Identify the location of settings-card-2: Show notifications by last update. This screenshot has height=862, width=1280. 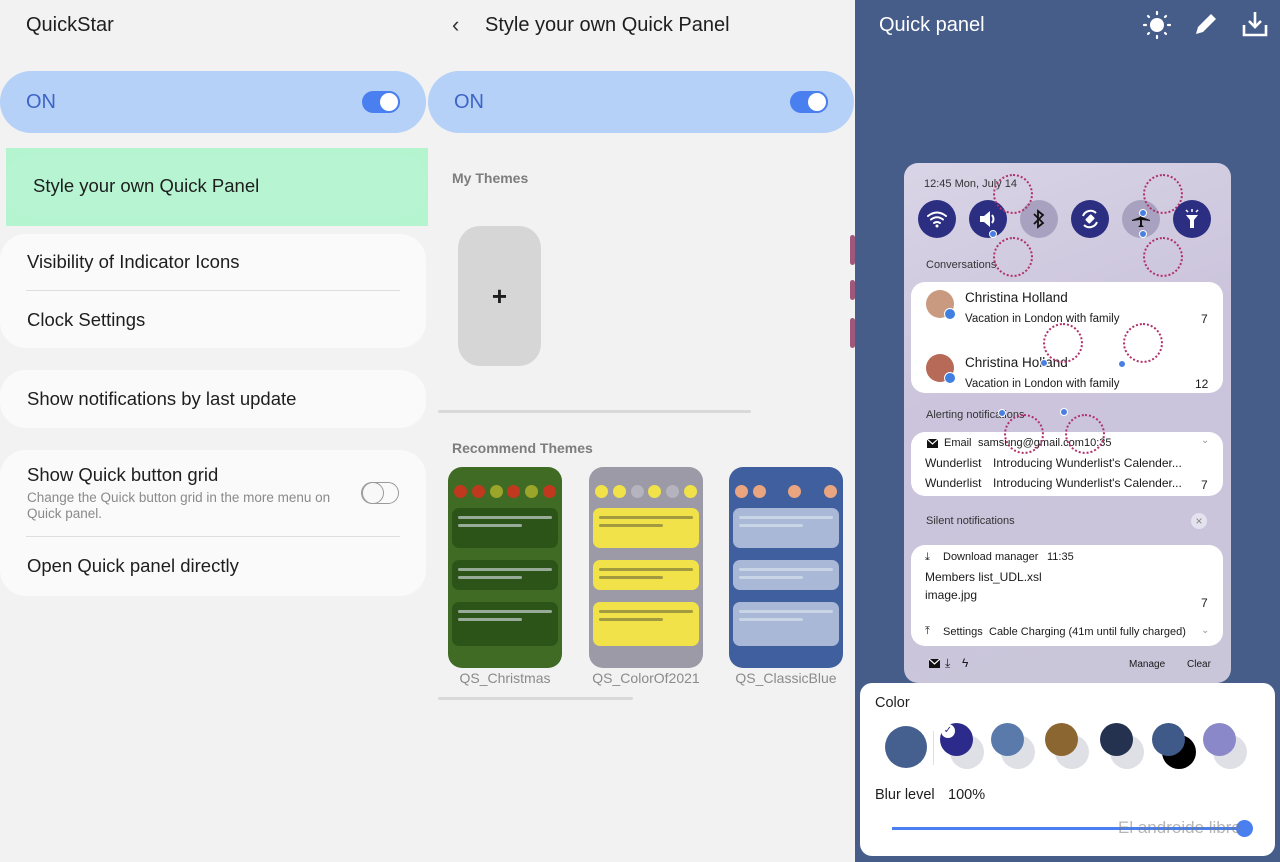
(213, 399).